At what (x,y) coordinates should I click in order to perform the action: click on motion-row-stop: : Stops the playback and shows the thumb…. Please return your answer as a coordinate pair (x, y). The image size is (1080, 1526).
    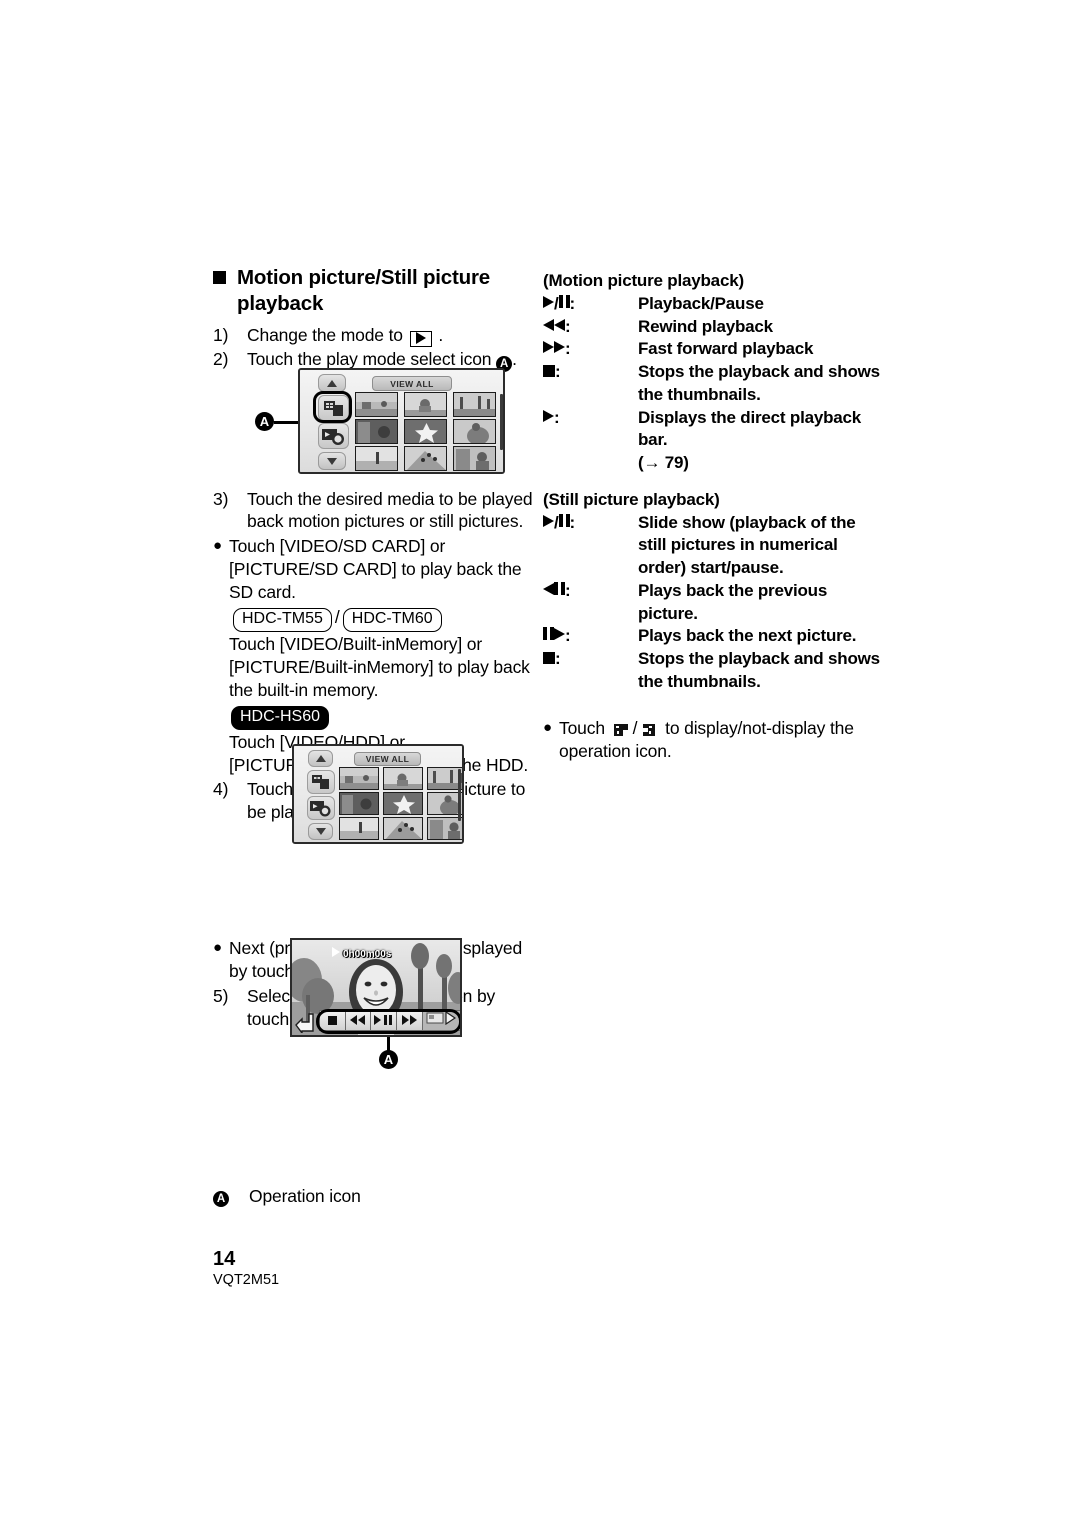
    Looking at the image, I should click on (715, 384).